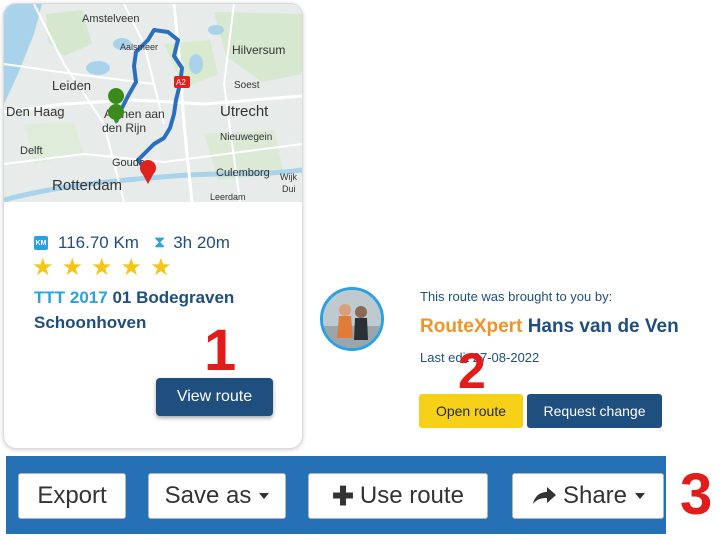  I want to click on use-route-button: ✚ Use route, so click(398, 496).